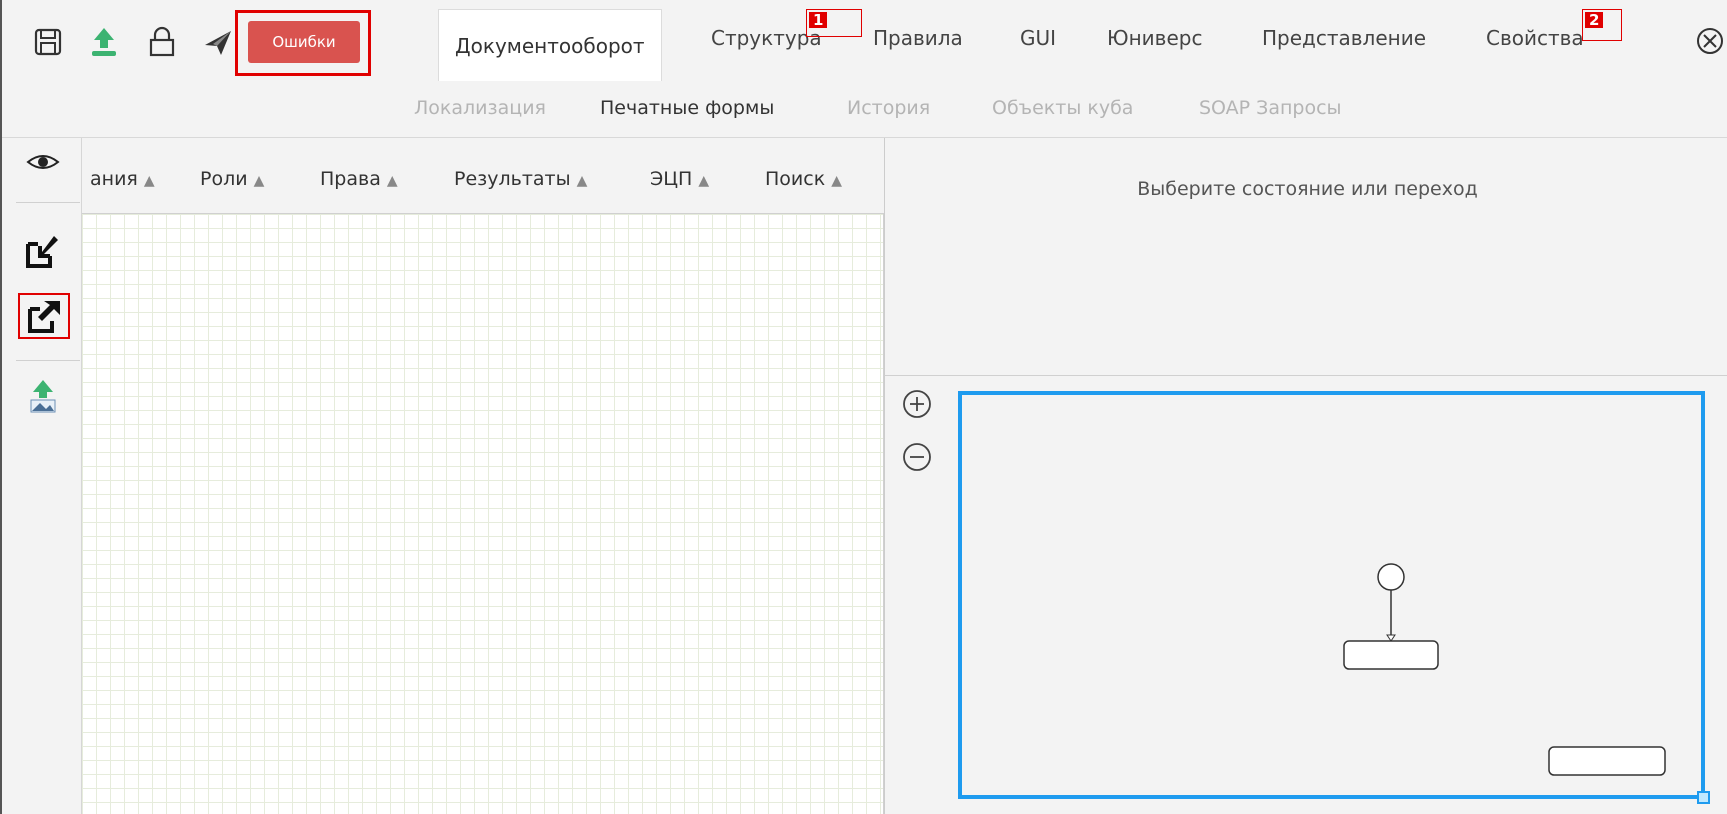  I want to click on properties-panel: Выберите состояние или переход, so click(1305, 257).